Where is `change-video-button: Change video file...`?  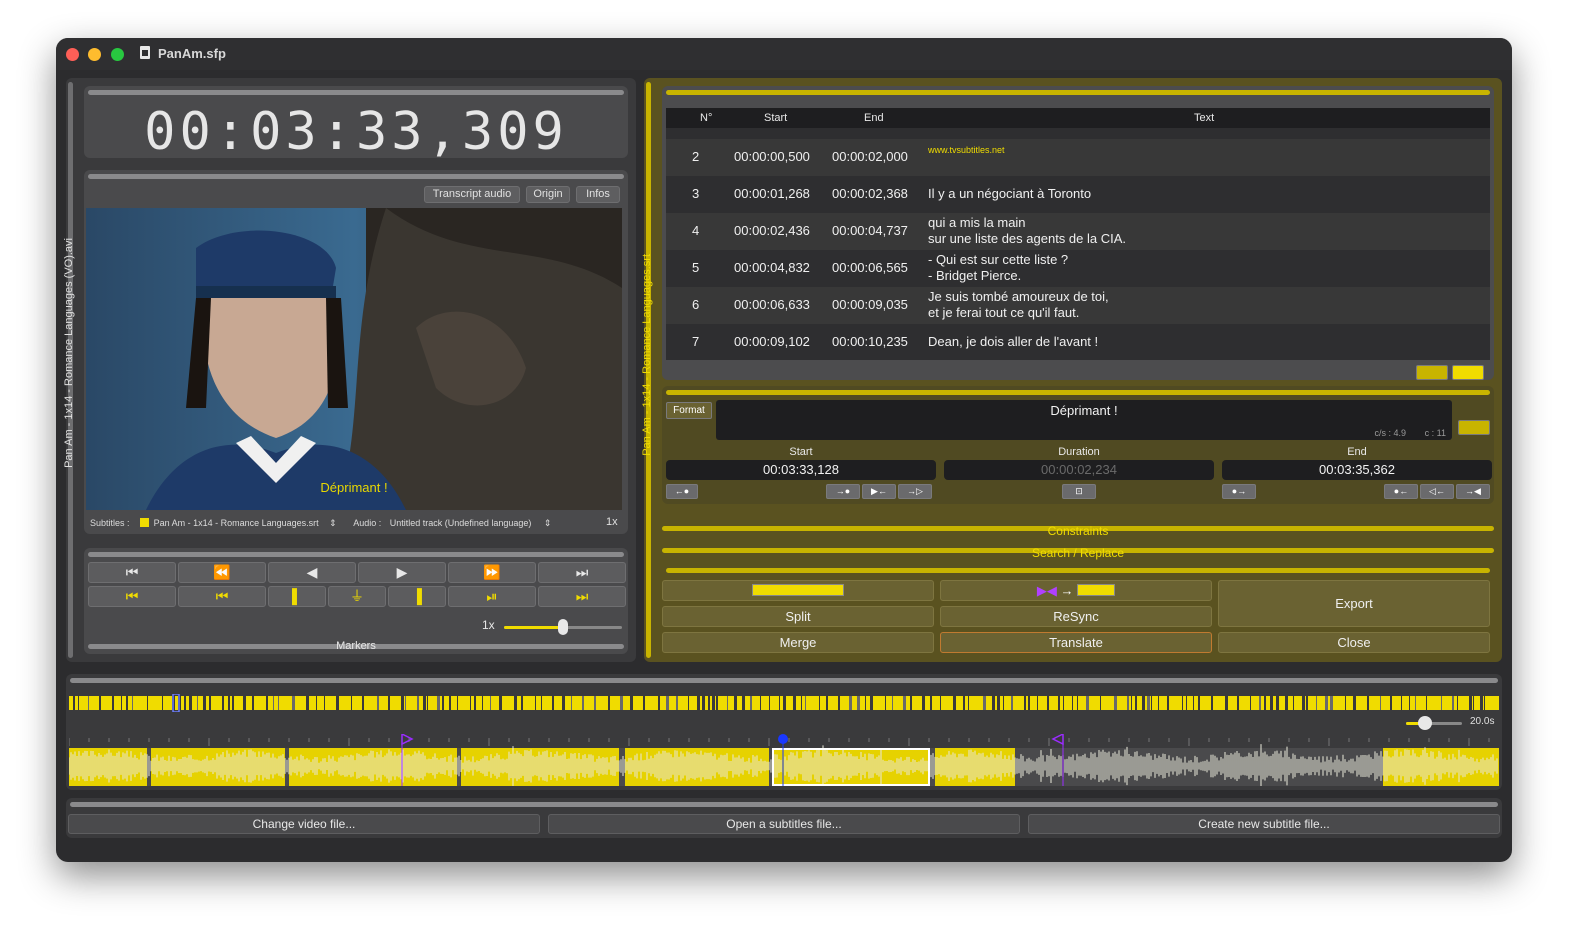 change-video-button: Change video file... is located at coordinates (304, 824).